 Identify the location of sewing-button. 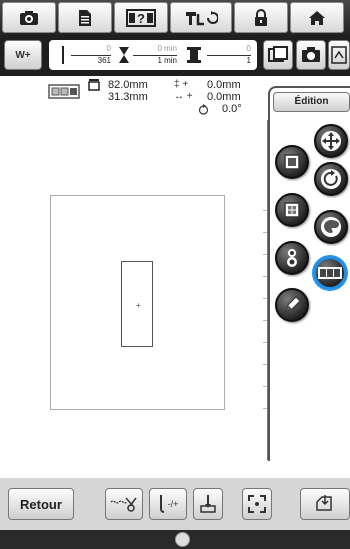
(201, 17).